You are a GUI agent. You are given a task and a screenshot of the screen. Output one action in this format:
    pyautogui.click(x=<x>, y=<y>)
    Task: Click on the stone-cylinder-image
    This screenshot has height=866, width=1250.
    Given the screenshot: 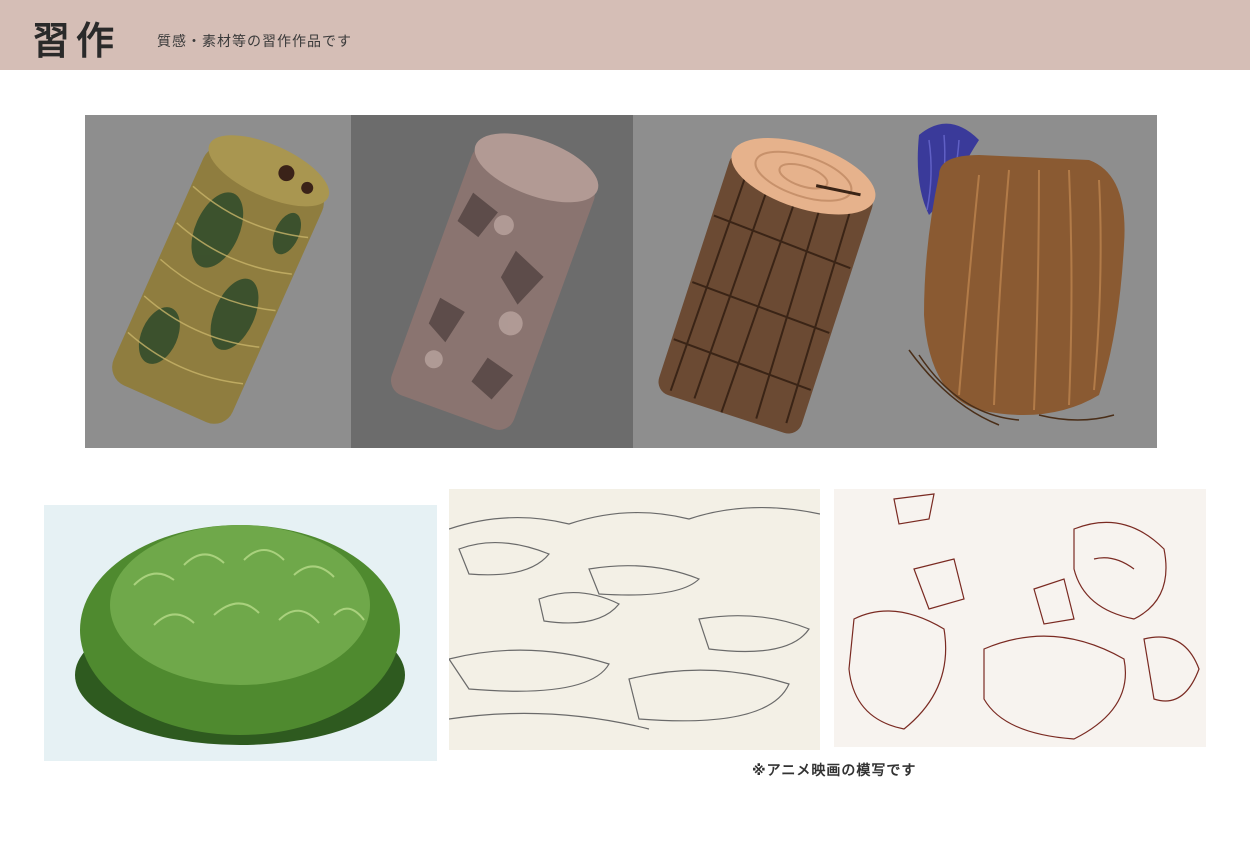 What is the action you would take?
    pyautogui.click(x=494, y=281)
    